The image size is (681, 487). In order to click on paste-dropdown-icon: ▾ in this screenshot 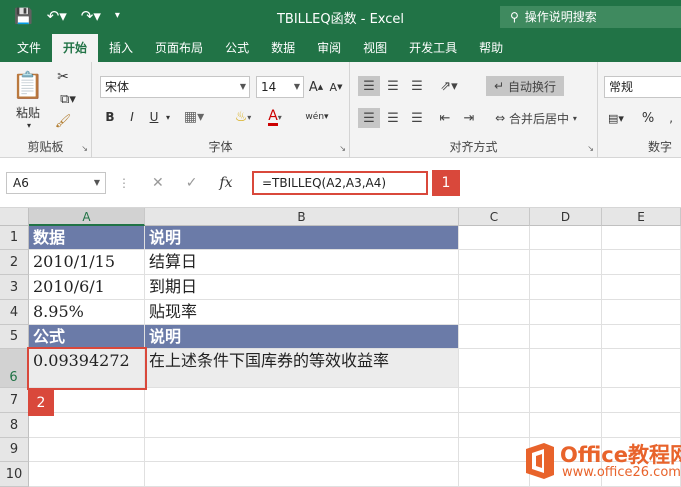, I will do `click(29, 125)`.